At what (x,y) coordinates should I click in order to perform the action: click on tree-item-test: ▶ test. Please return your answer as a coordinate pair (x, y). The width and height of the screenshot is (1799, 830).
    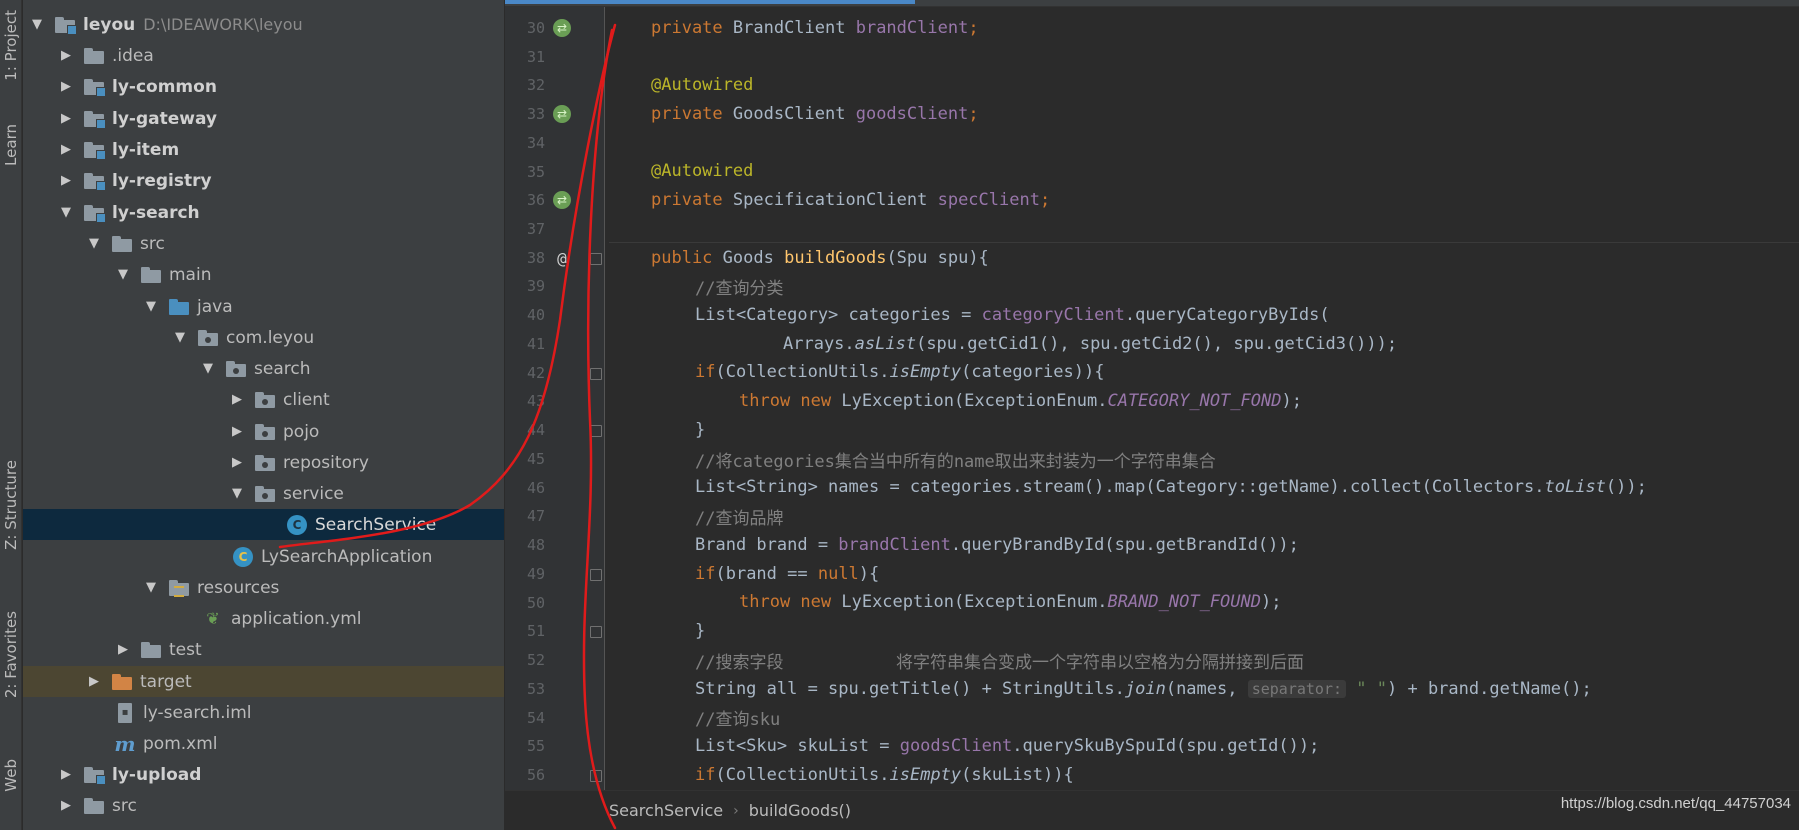
    Looking at the image, I should click on (263, 649).